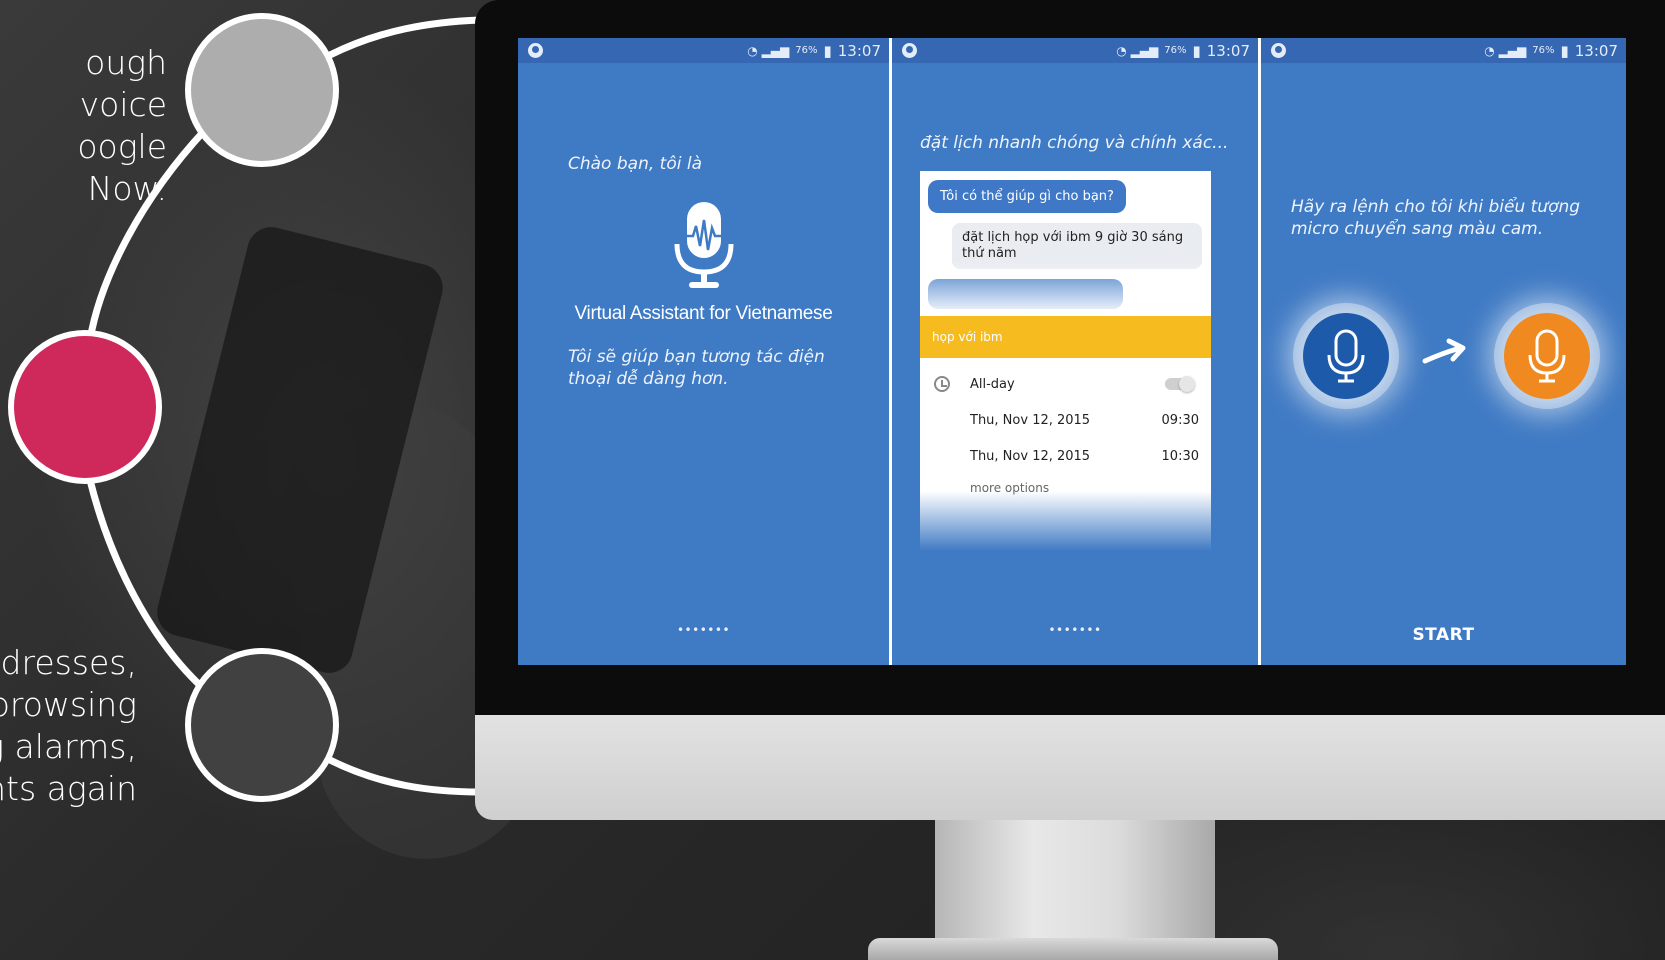 The image size is (1665, 960). What do you see at coordinates (1443, 635) in the screenshot?
I see `start-button: START` at bounding box center [1443, 635].